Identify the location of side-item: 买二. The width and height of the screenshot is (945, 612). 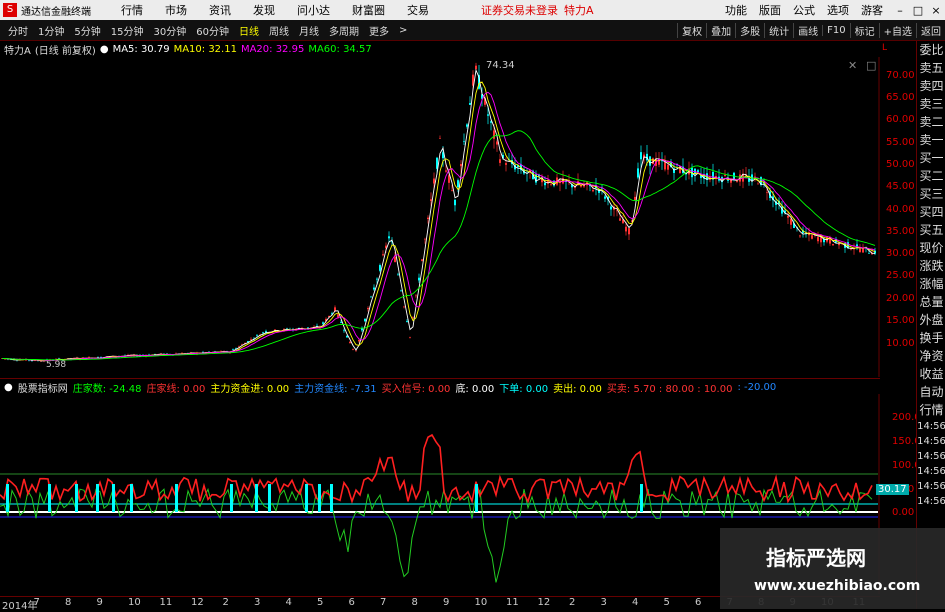
(931, 176).